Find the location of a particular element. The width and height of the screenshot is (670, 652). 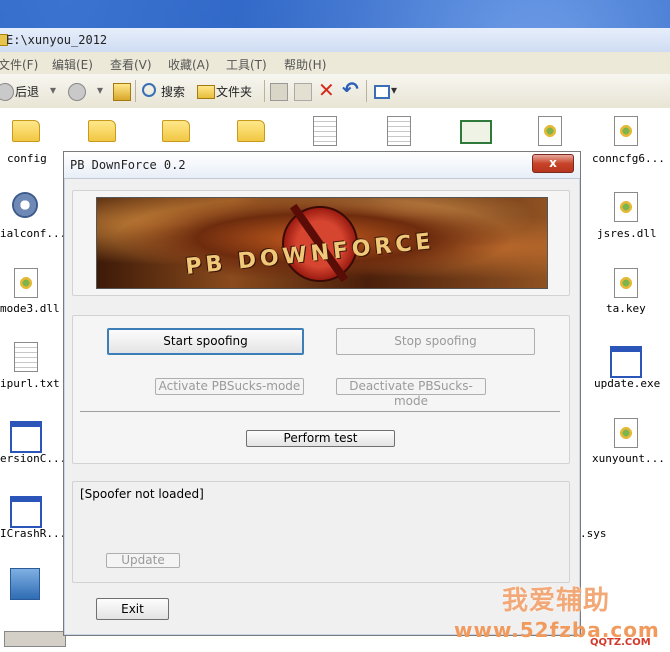

certificate-icon is located at coordinates (476, 132).